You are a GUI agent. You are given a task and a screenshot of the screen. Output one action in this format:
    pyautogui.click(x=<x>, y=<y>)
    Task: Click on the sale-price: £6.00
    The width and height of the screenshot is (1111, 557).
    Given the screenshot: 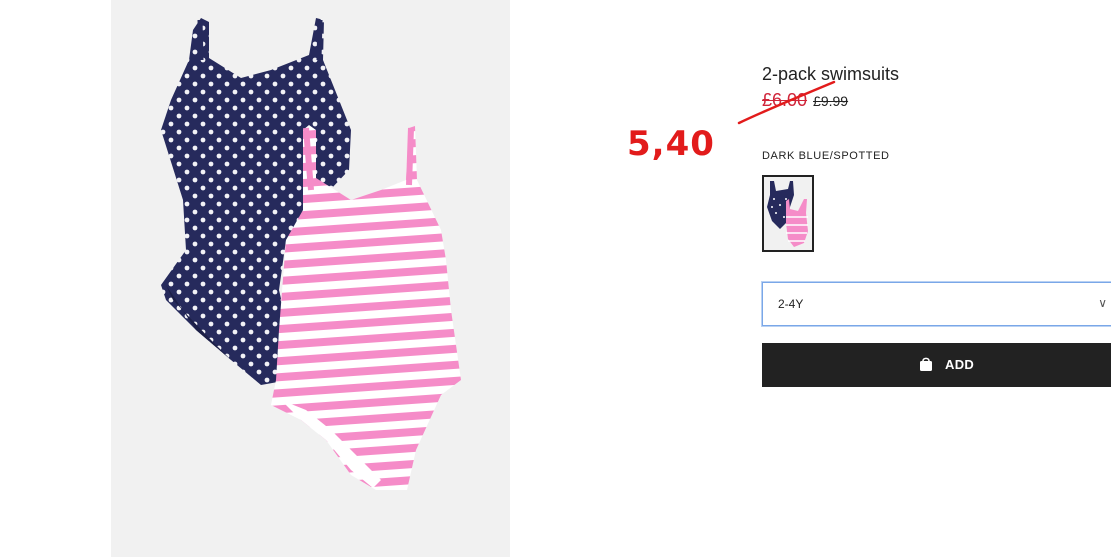 What is the action you would take?
    pyautogui.click(x=785, y=100)
    